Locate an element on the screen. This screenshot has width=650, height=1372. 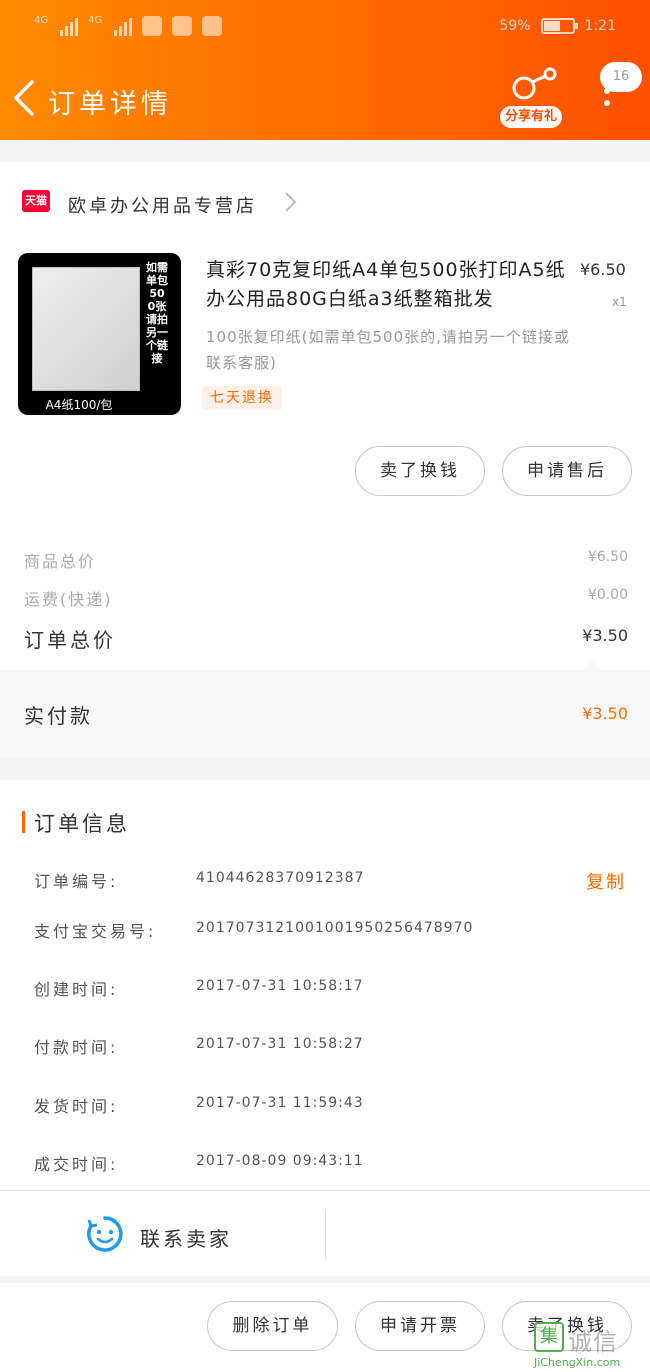
shipped-time-value: 2017-07-31 11:59:43 is located at coordinates (280, 1103).